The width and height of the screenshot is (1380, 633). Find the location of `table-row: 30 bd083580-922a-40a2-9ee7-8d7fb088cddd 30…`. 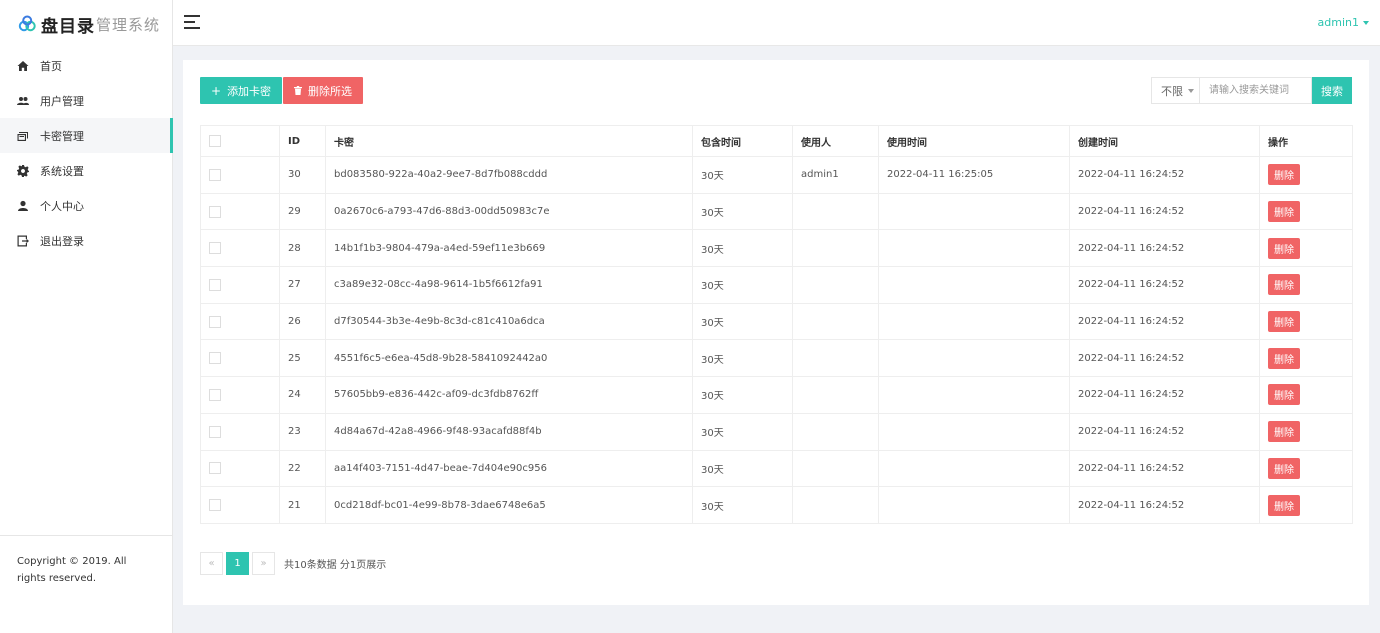

table-row: 30 bd083580-922a-40a2-9ee7-8d7fb088cddd 30… is located at coordinates (776, 175).